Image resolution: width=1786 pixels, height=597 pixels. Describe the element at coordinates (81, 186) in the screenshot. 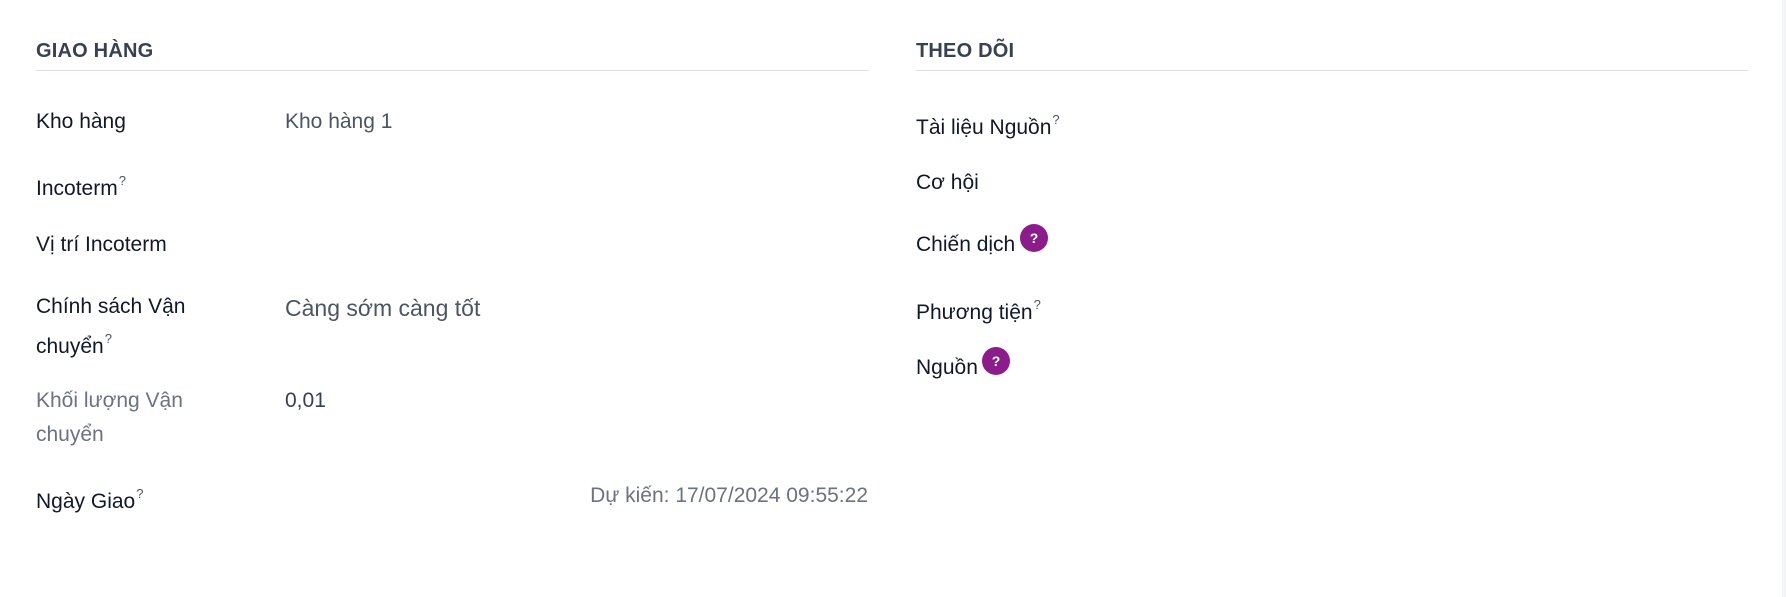

I see `incoterm-label: Incoterm?` at that location.